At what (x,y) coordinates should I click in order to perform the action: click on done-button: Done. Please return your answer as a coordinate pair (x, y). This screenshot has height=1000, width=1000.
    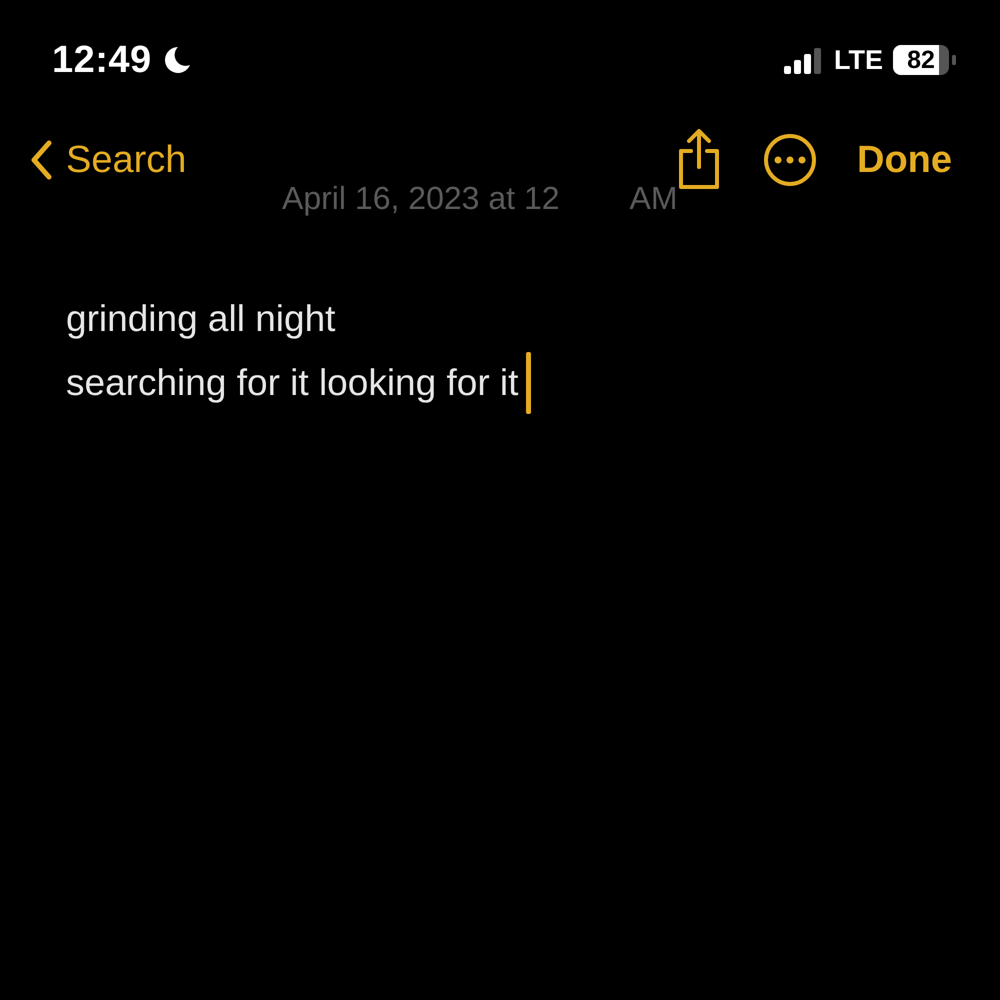
    Looking at the image, I should click on (904, 160).